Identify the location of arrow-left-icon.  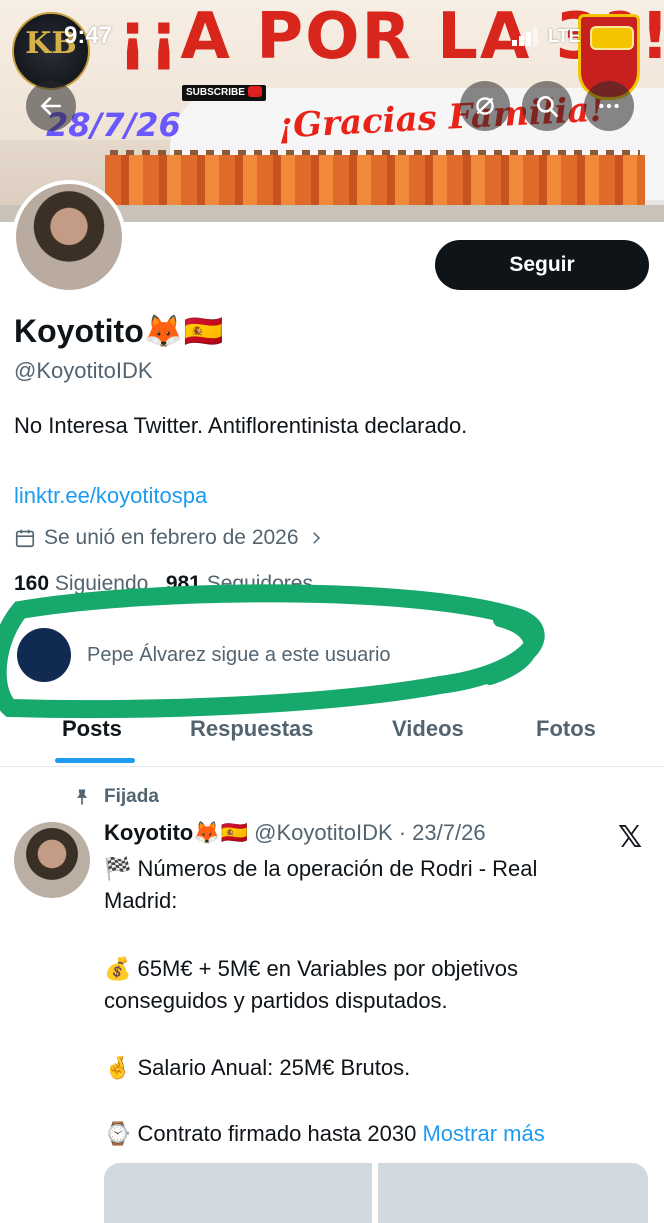
(50, 106).